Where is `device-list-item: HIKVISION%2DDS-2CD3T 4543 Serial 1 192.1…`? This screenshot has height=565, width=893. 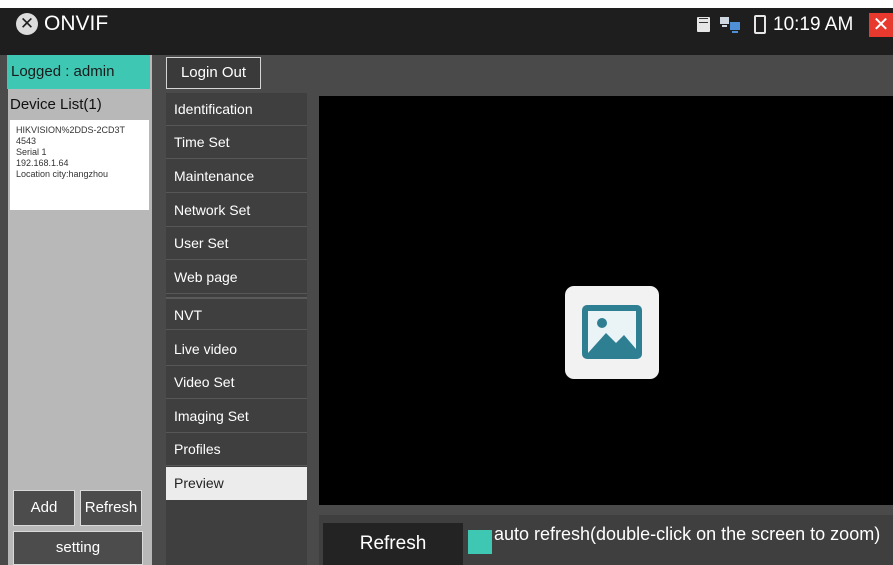
device-list-item: HIKVISION%2DDS-2CD3T 4543 Serial 1 192.1… is located at coordinates (79, 165).